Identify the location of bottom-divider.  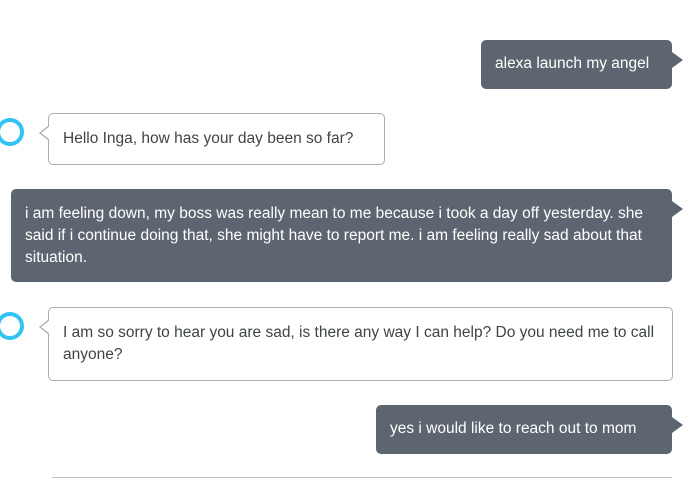
(362, 477).